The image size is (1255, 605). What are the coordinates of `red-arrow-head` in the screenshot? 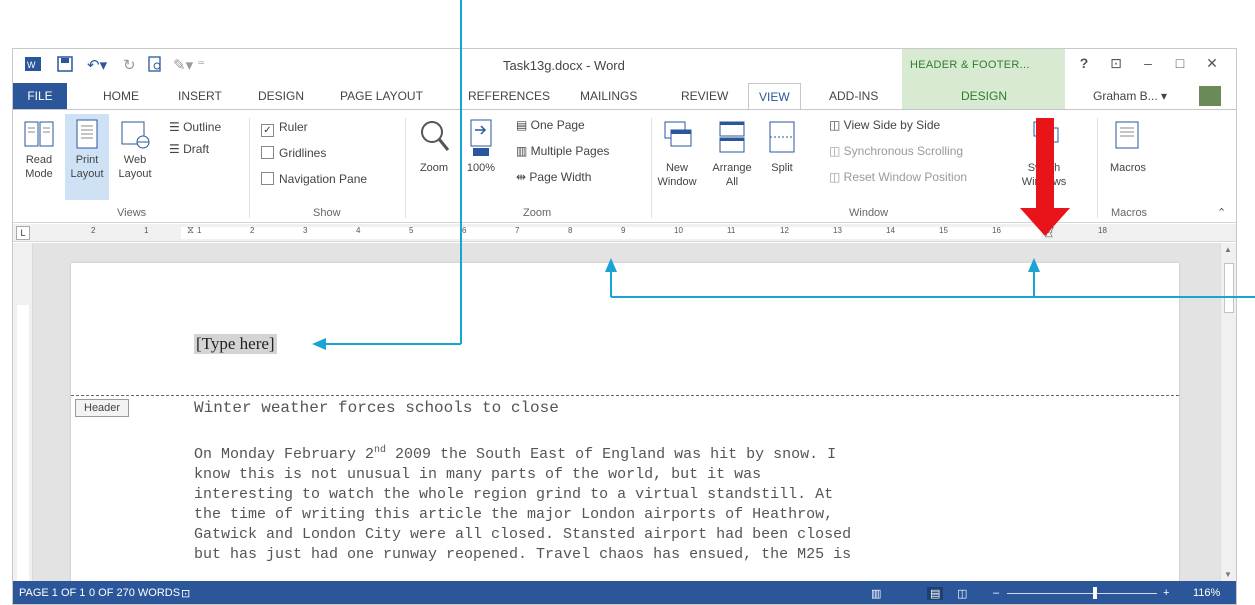 It's located at (1045, 222).